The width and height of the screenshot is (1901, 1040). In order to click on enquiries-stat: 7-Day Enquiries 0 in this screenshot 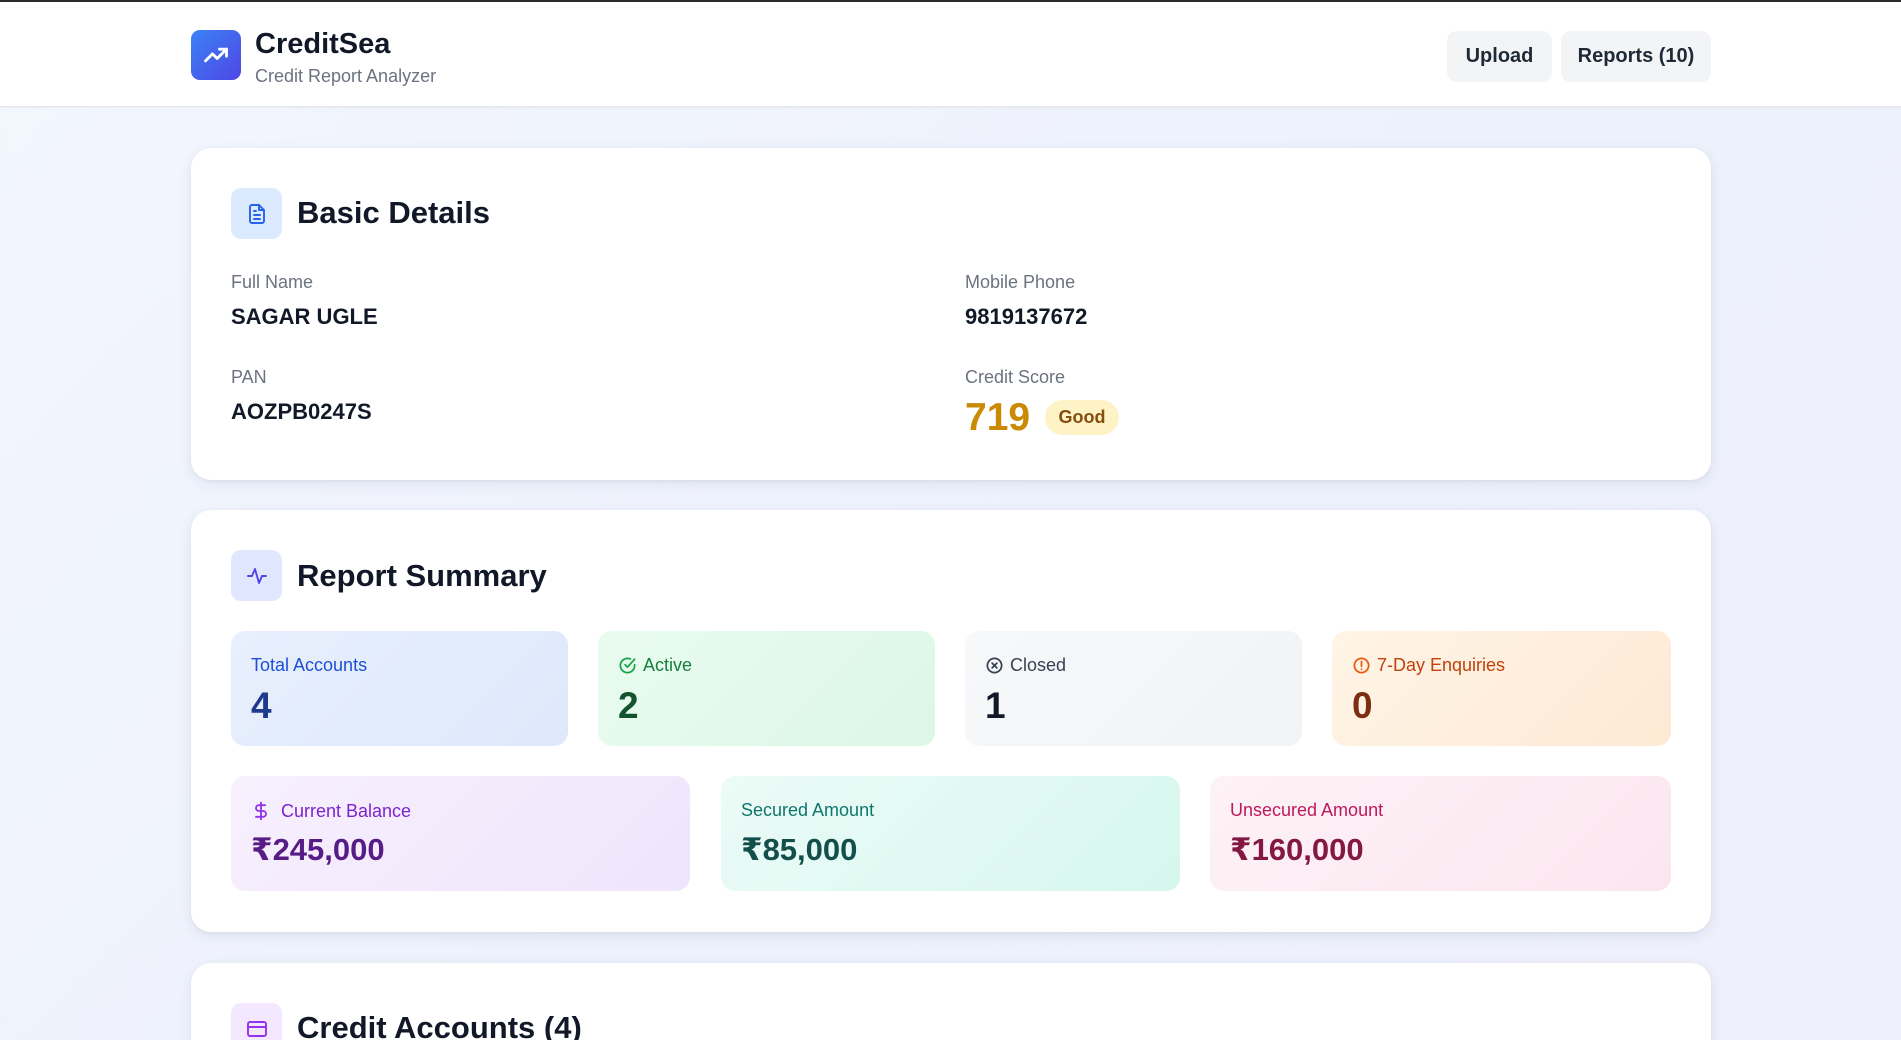, I will do `click(1501, 688)`.